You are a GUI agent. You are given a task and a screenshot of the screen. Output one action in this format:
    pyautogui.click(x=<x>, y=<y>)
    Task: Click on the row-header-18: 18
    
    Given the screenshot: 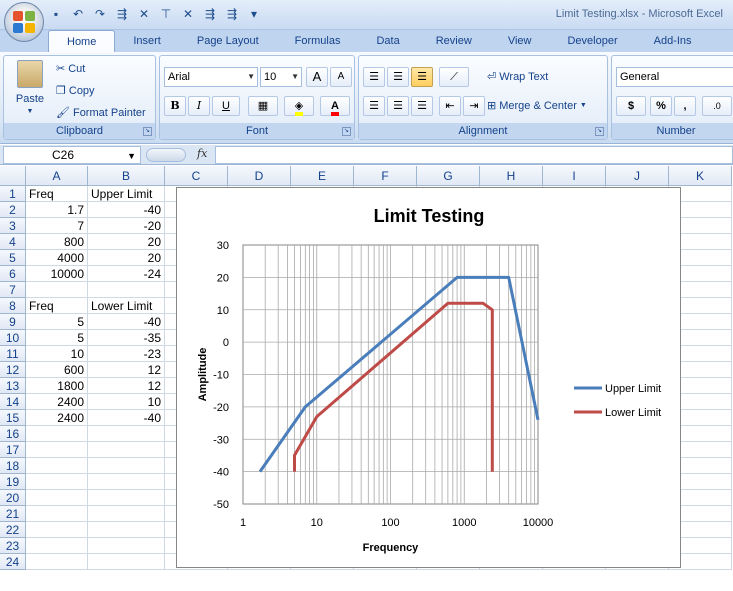 What is the action you would take?
    pyautogui.click(x=13, y=466)
    